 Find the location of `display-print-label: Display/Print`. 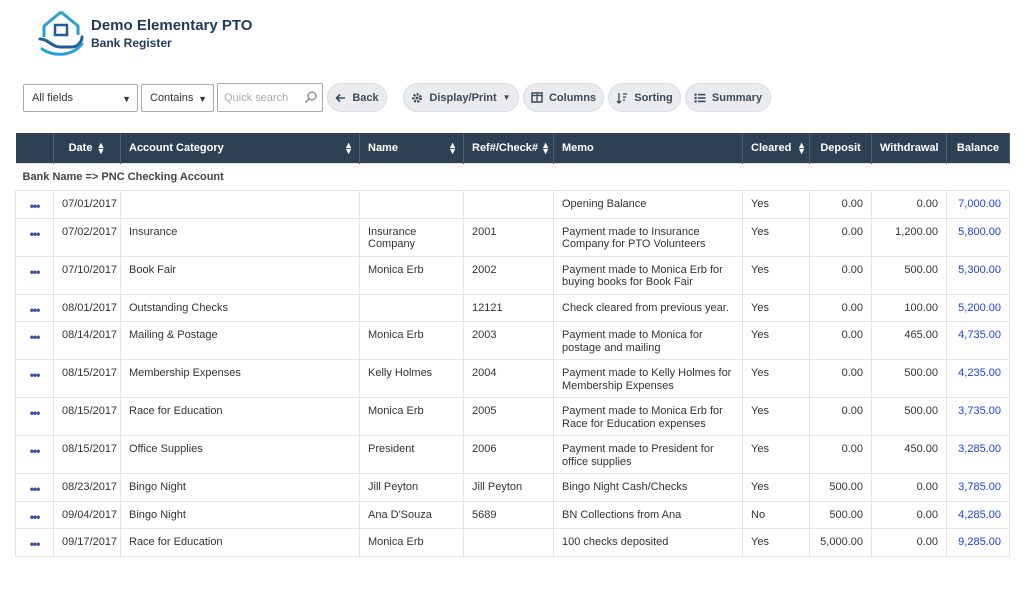

display-print-label: Display/Print is located at coordinates (463, 97).